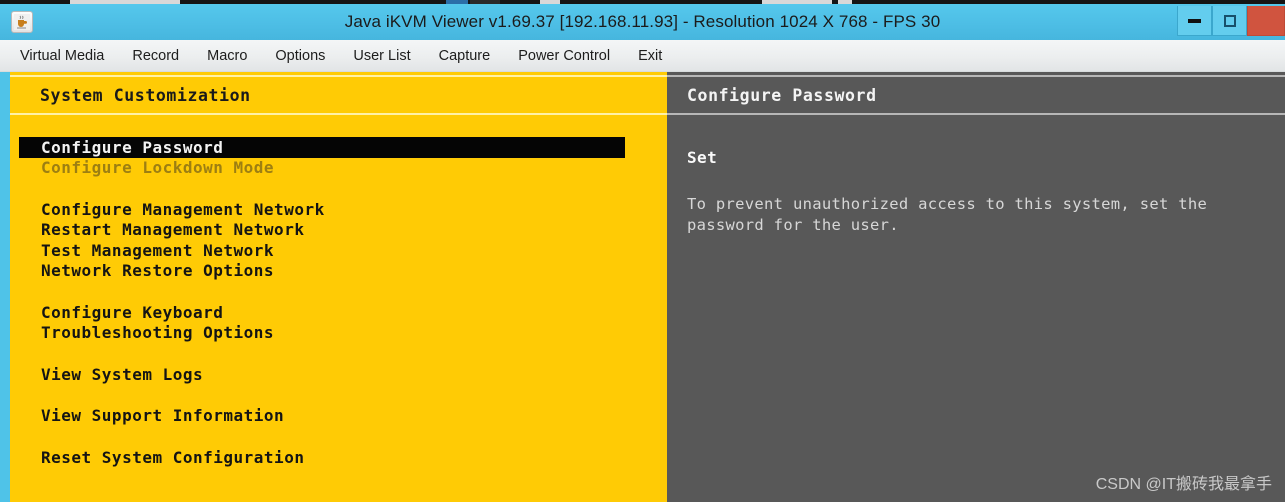 The height and width of the screenshot is (502, 1285). I want to click on menu-item-record: Record, so click(155, 56).